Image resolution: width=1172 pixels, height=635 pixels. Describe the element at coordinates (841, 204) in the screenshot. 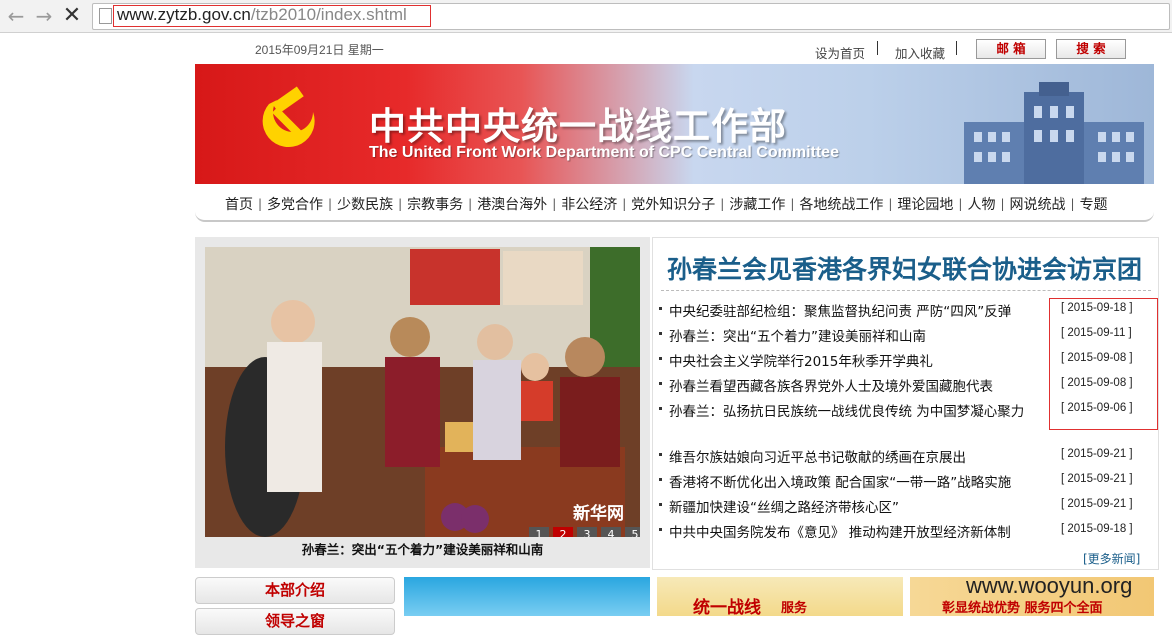

I see `nav-item: 各地统战工作` at that location.